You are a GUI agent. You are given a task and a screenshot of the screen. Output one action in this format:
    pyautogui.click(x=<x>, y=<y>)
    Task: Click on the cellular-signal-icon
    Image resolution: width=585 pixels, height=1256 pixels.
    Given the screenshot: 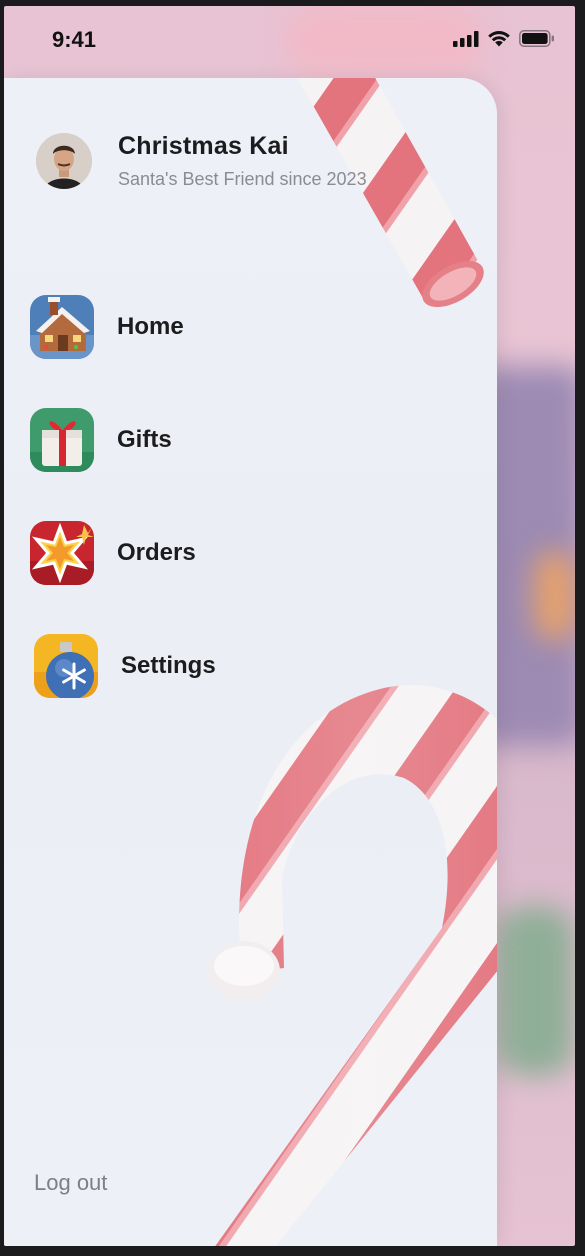 What is the action you would take?
    pyautogui.click(x=466, y=39)
    